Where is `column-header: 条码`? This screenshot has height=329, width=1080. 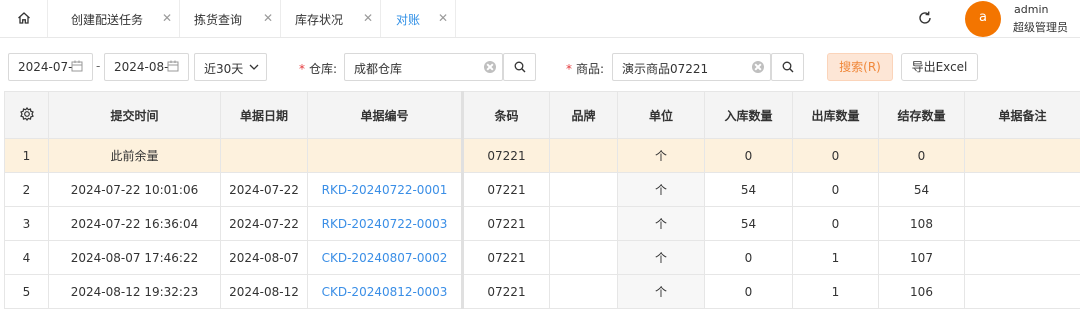 column-header: 条码 is located at coordinates (506, 115).